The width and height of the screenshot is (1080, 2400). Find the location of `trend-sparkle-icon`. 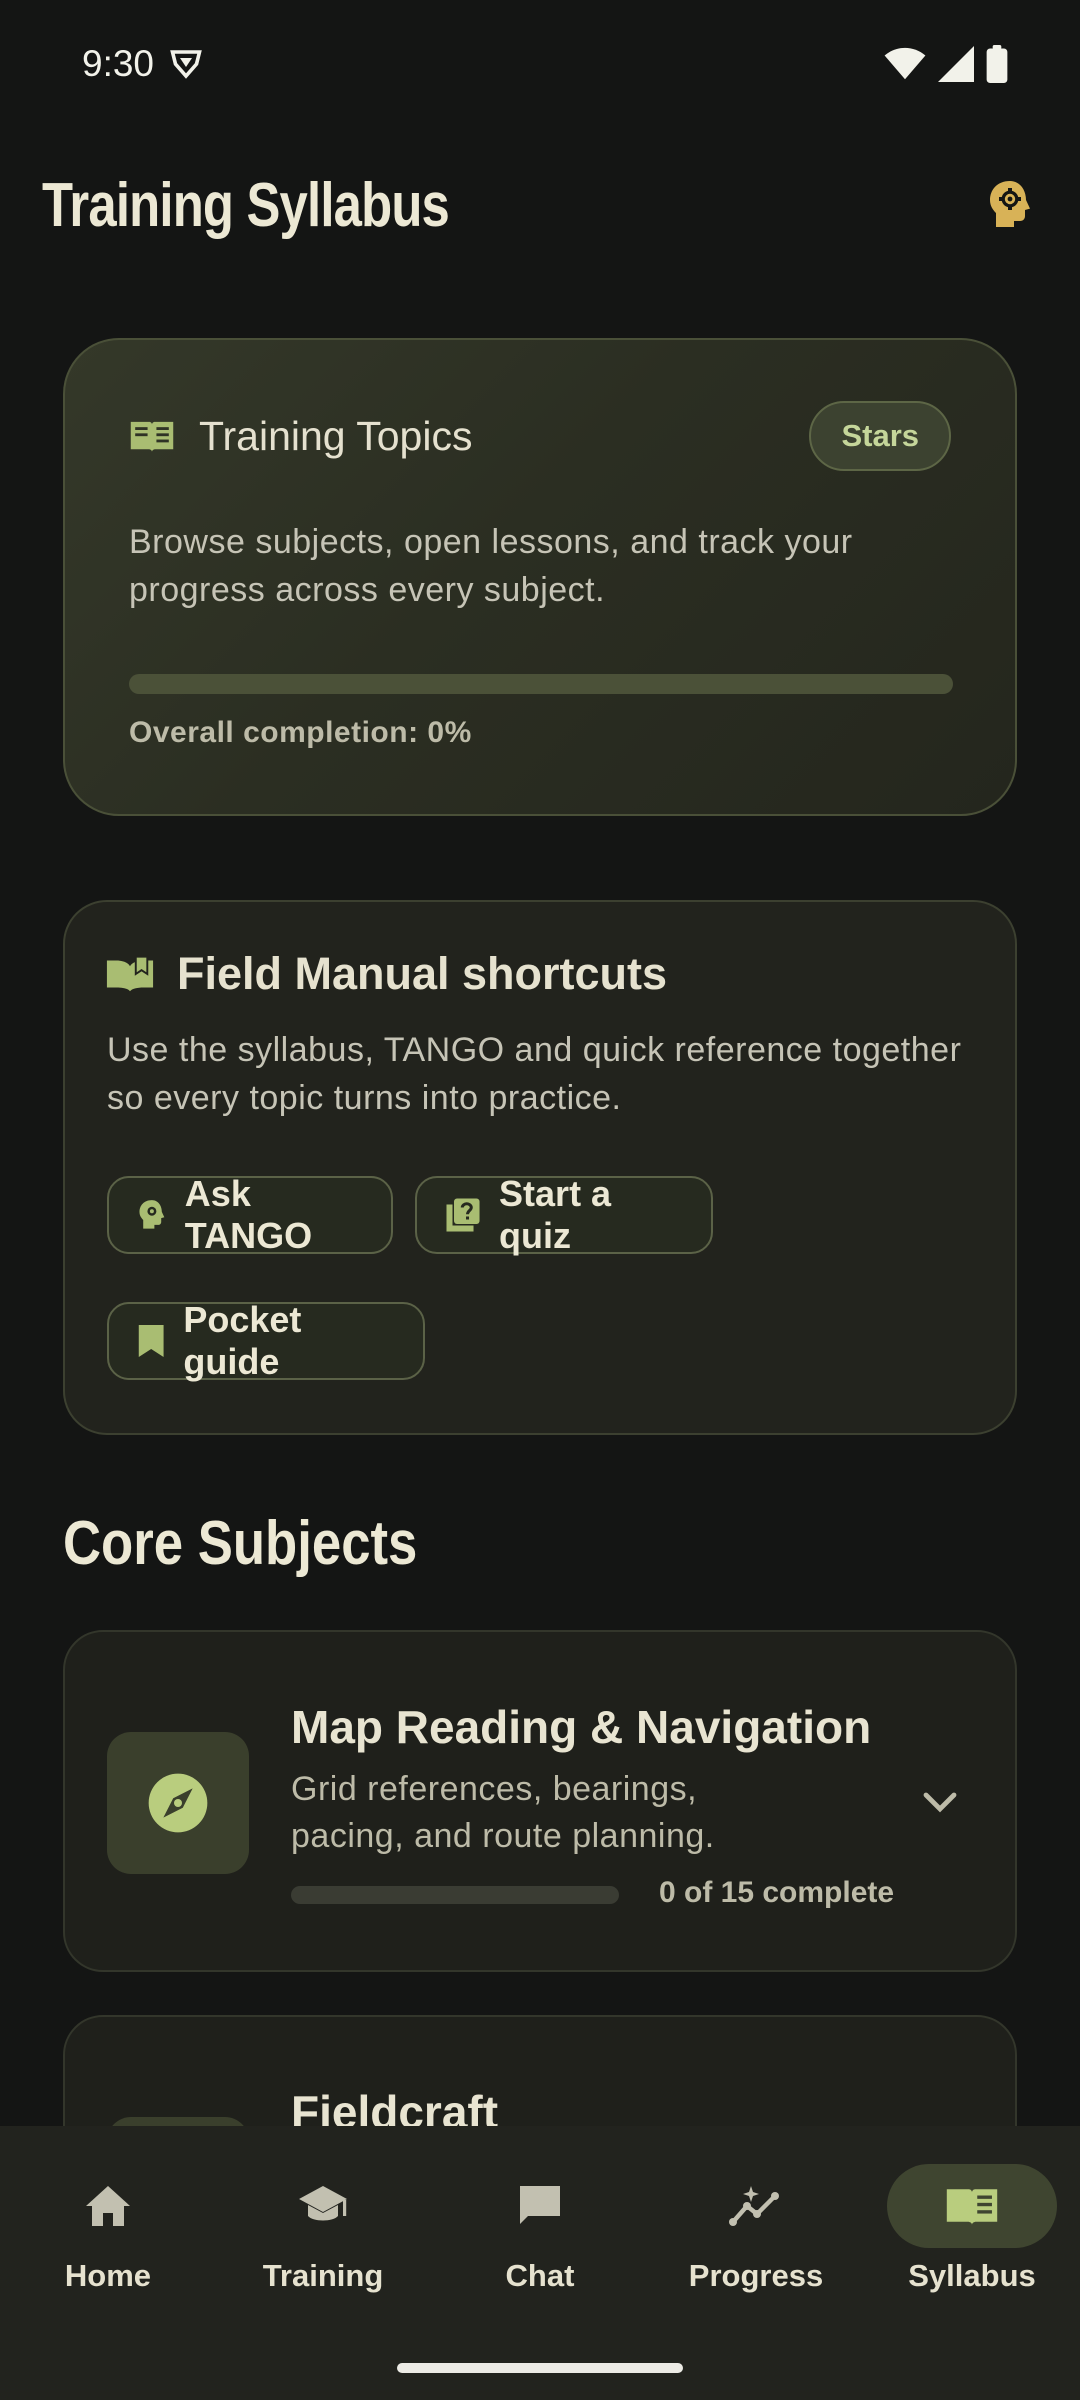

trend-sparkle-icon is located at coordinates (754, 2206).